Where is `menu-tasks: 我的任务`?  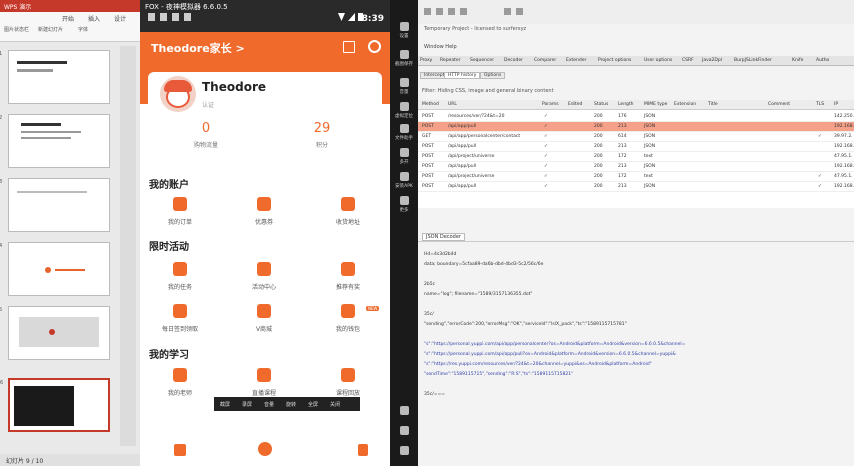
menu-tasks: 我的任务 is located at coordinates (180, 276).